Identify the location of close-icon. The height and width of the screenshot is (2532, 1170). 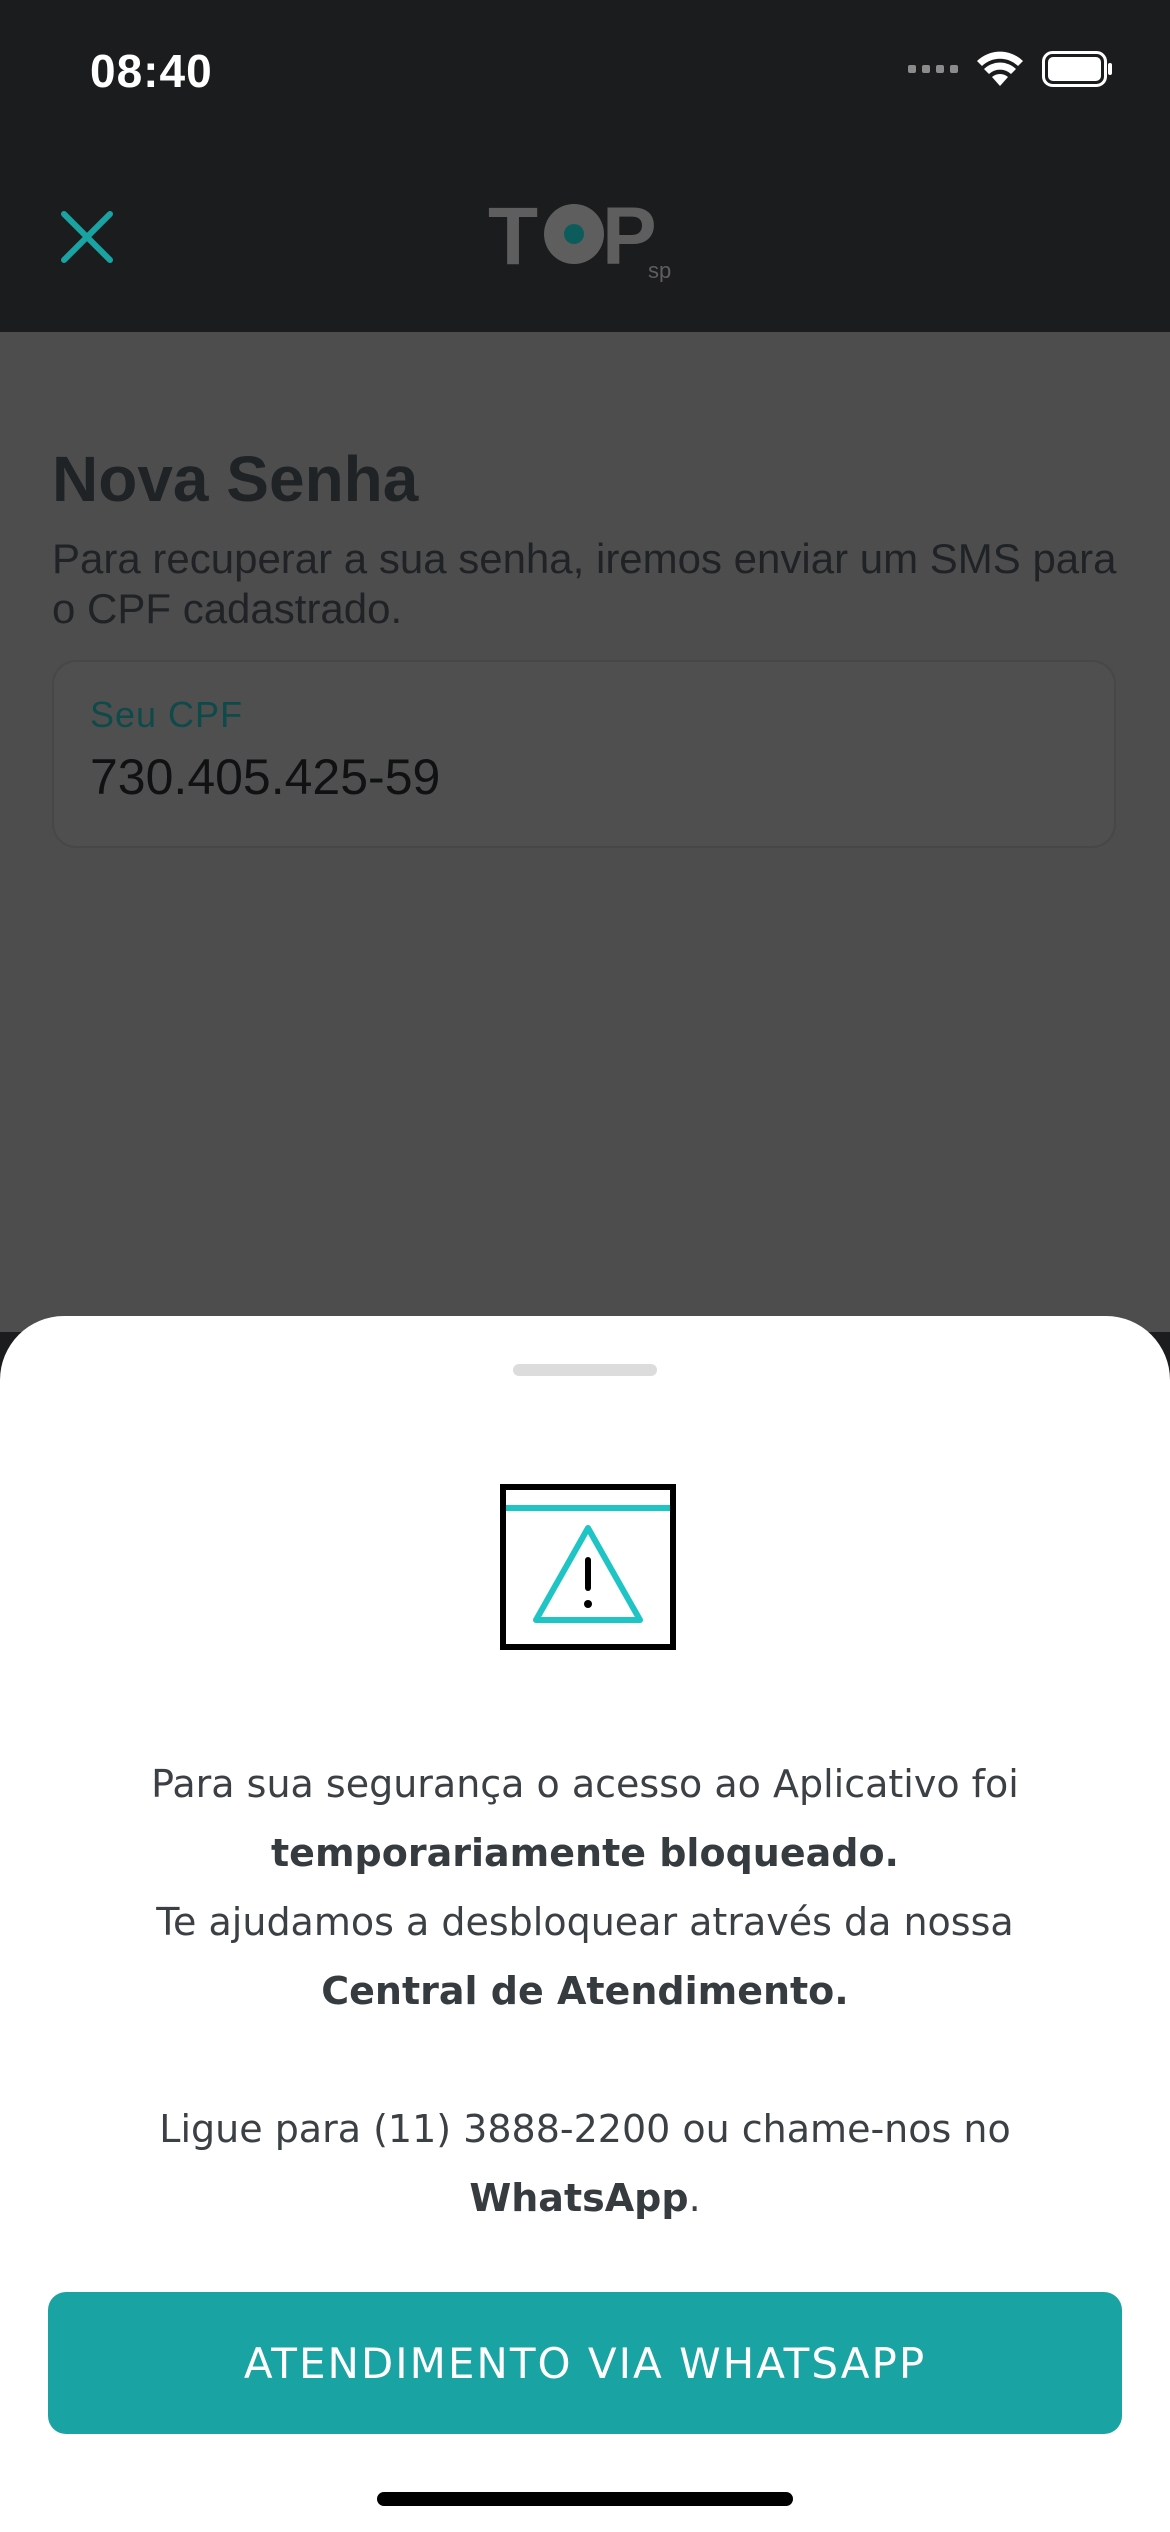
(87, 237).